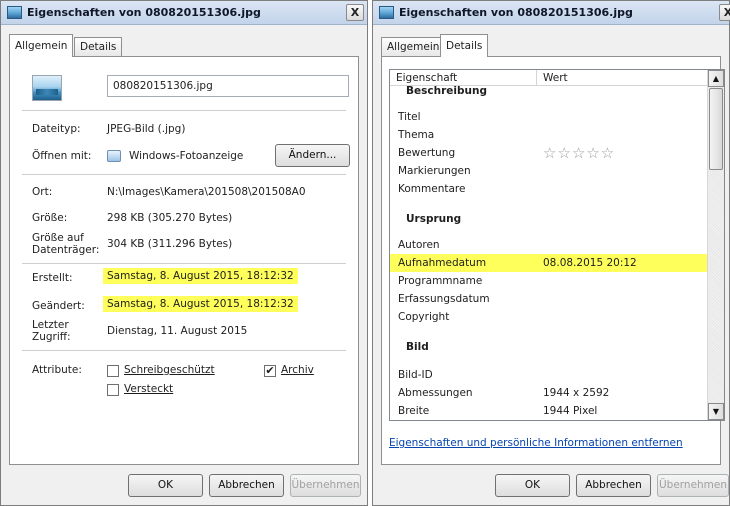  What do you see at coordinates (206, 192) in the screenshot?
I see `location-value: N:\Images\Kamera\201508\201508A0` at bounding box center [206, 192].